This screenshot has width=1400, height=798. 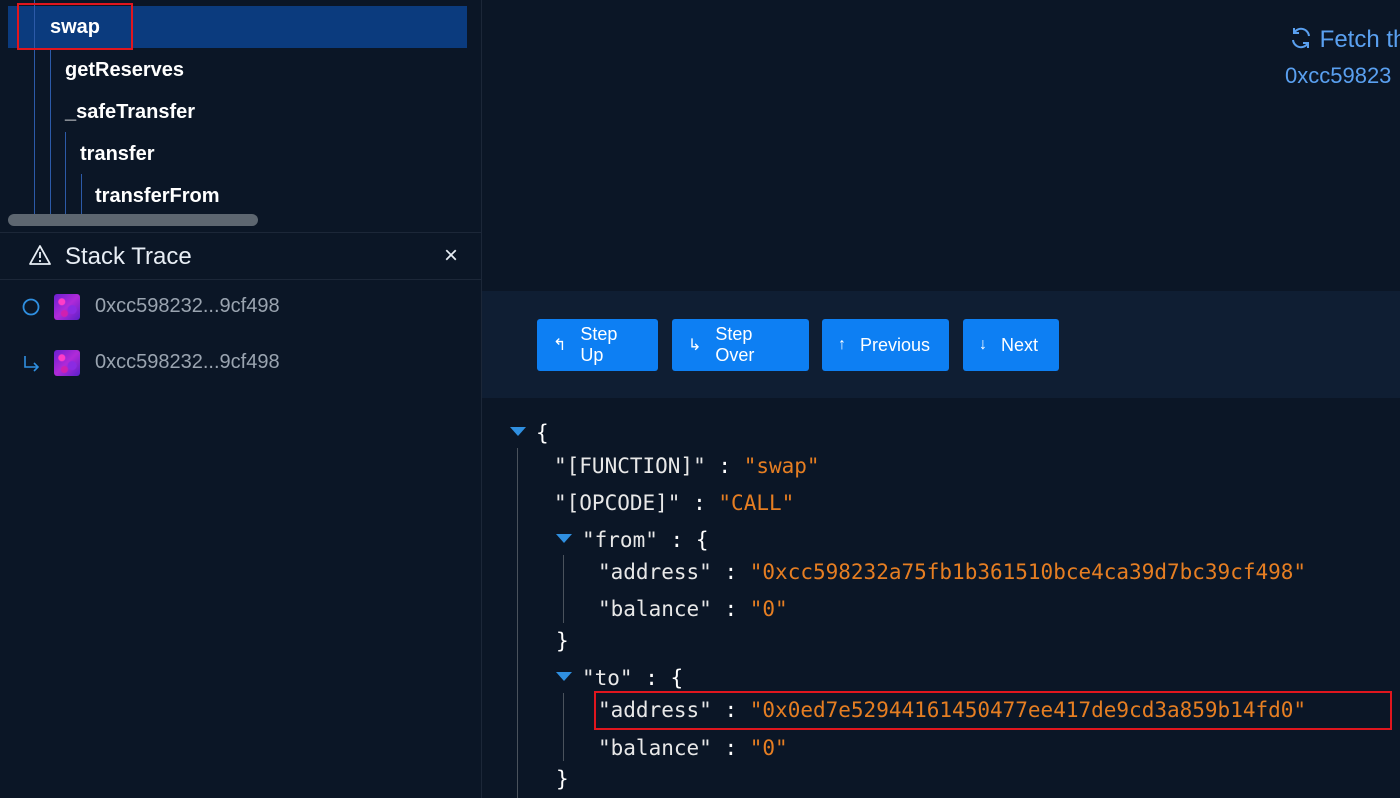 I want to click on fetch-address: 0xcc59823, so click(x=1338, y=75).